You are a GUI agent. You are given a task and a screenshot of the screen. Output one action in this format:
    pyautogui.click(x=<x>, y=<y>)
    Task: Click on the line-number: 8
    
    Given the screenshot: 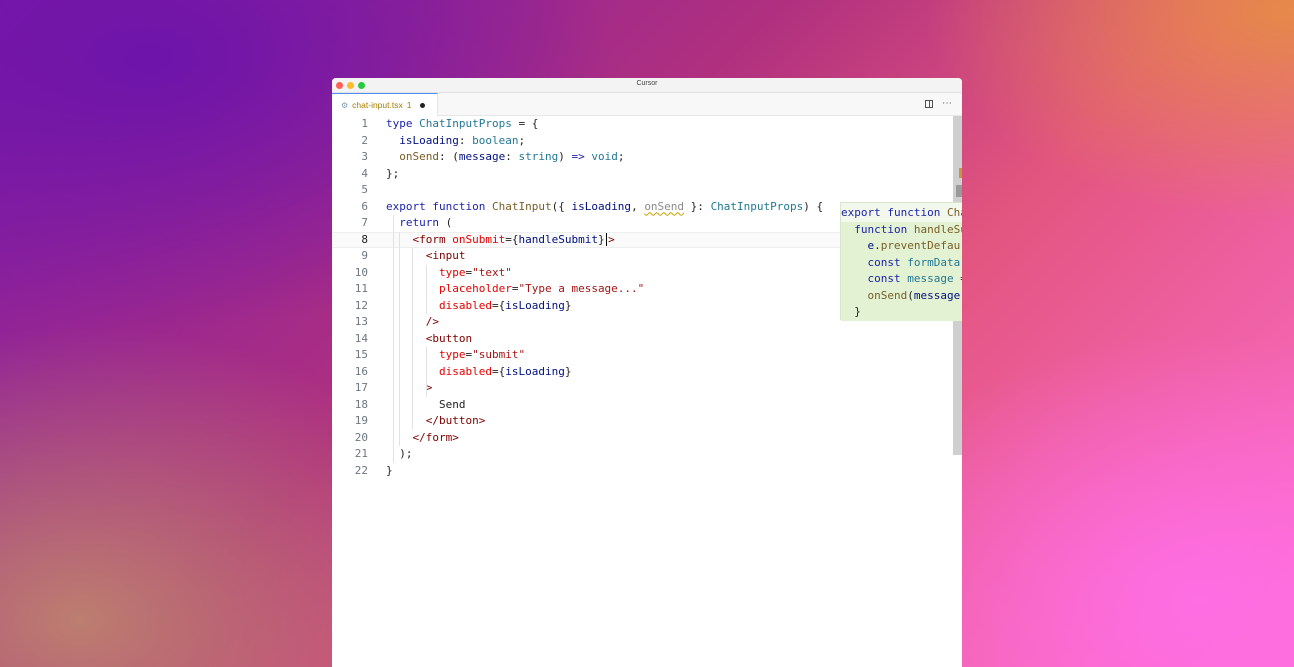 What is the action you would take?
    pyautogui.click(x=364, y=239)
    